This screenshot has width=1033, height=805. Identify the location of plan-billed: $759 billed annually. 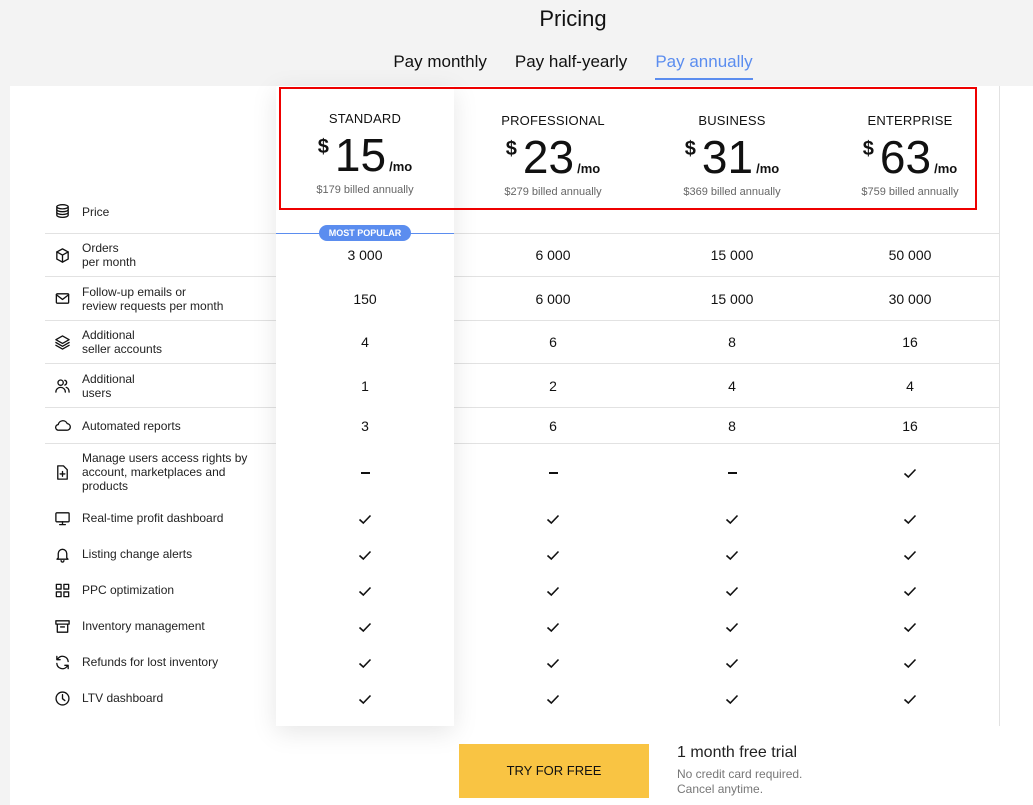
(910, 192).